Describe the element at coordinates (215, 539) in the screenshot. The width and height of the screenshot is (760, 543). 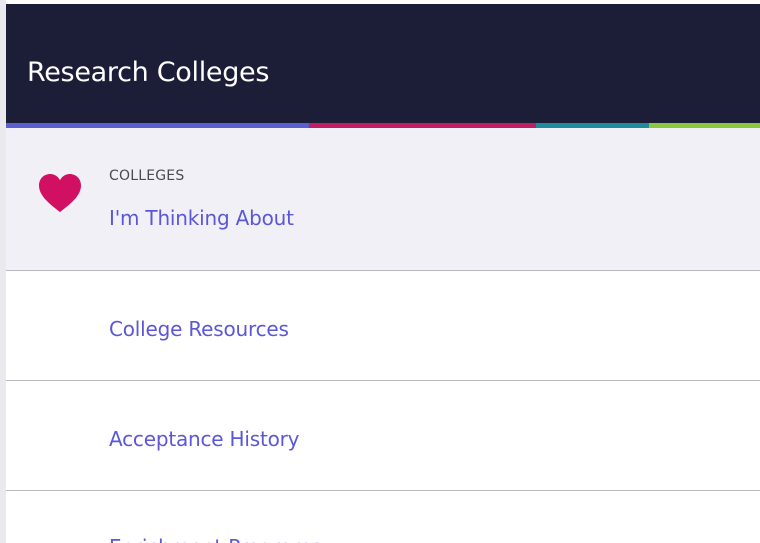
I see `menu-item-label: Enrichment Programs` at that location.